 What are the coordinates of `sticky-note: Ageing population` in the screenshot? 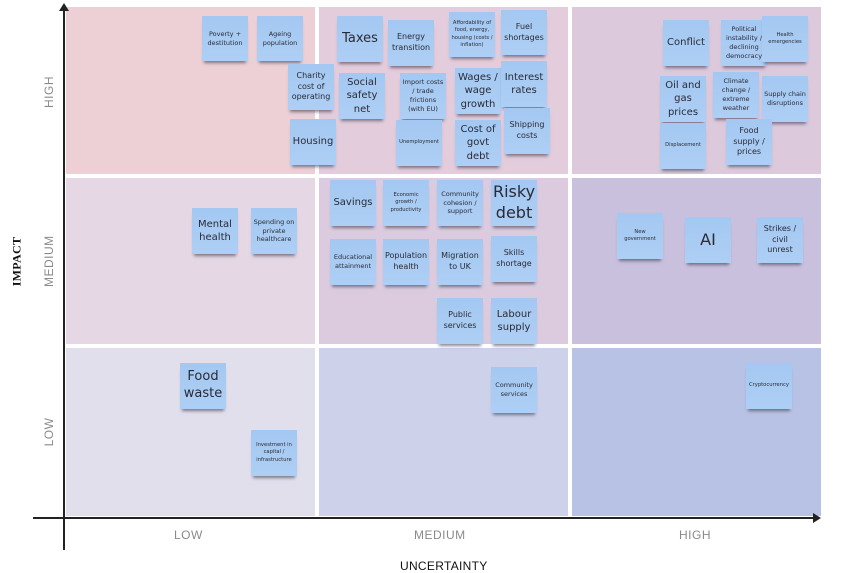 It's located at (280, 38).